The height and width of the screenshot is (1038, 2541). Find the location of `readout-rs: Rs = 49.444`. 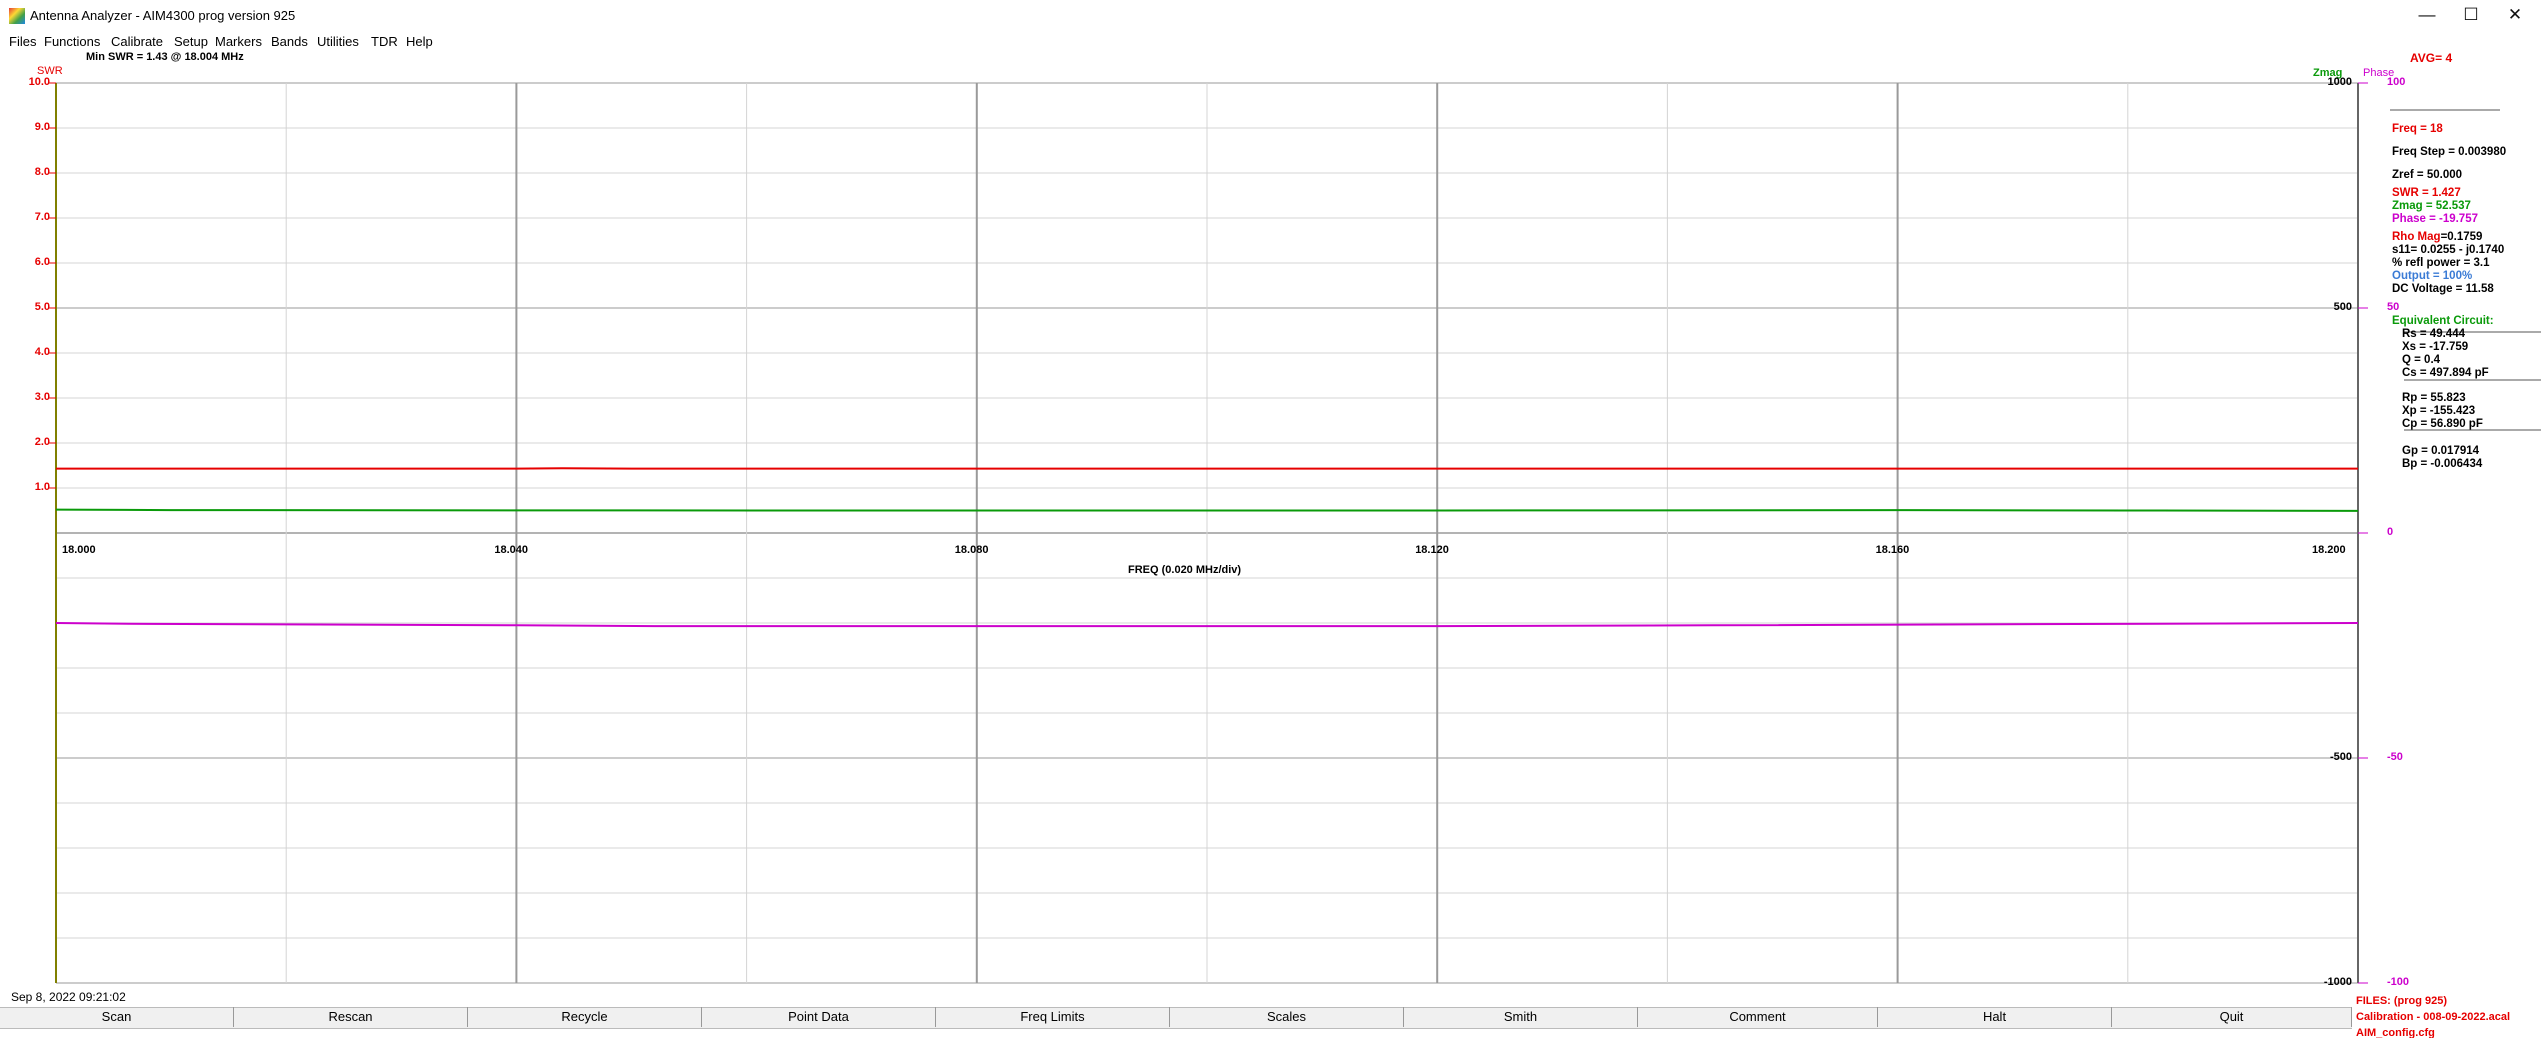

readout-rs: Rs = 49.444 is located at coordinates (2433, 334).